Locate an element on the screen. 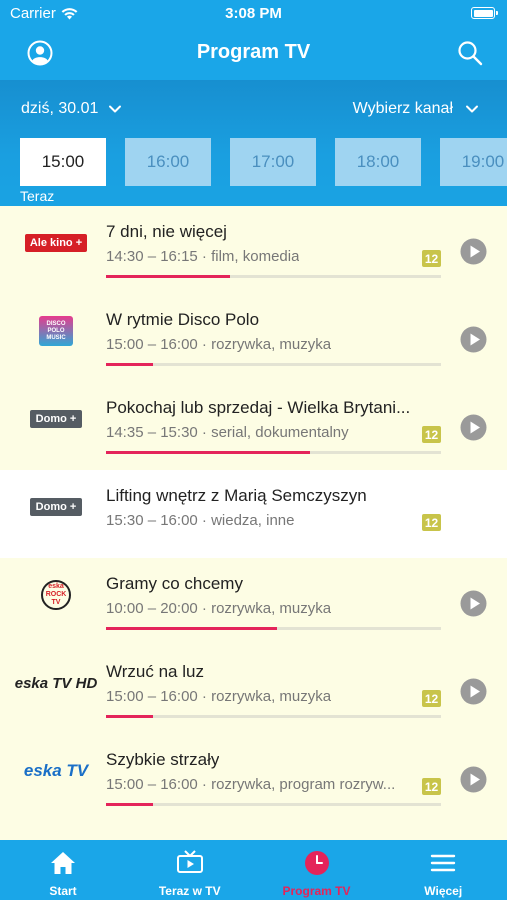 The image size is (507, 900). channel-logo: DISCO POLO MUSIC is located at coordinates (56, 331).